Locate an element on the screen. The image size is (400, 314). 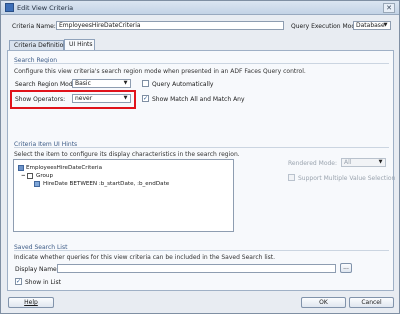
criteria-icon is located at coordinates (21, 168).